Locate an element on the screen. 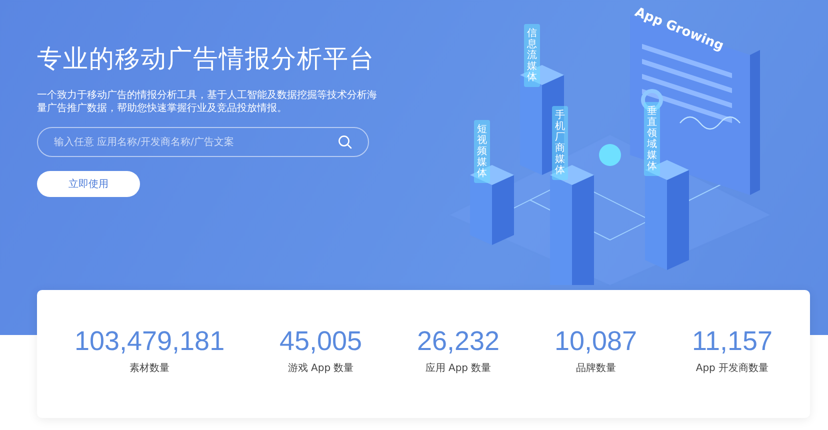 The width and height of the screenshot is (828, 430). media-tag: 短视频媒体 is located at coordinates (482, 151).